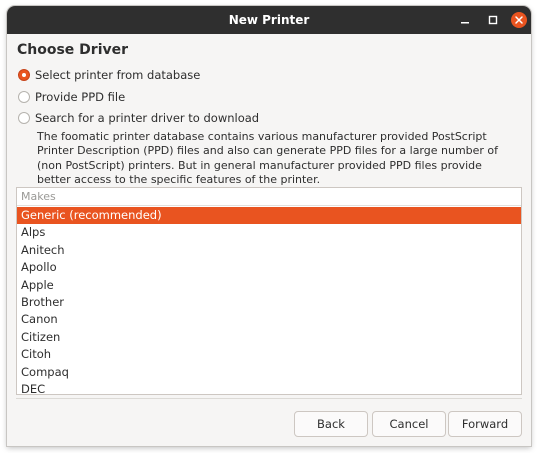  Describe the element at coordinates (38, 196) in the screenshot. I see `makes-header-label: Makes` at that location.